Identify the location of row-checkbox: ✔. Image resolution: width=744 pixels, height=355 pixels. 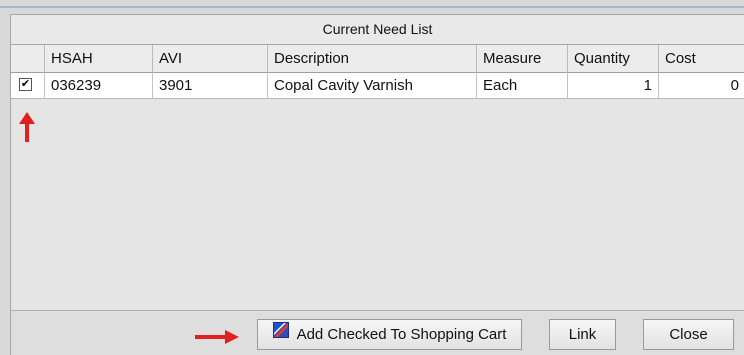
(25, 84).